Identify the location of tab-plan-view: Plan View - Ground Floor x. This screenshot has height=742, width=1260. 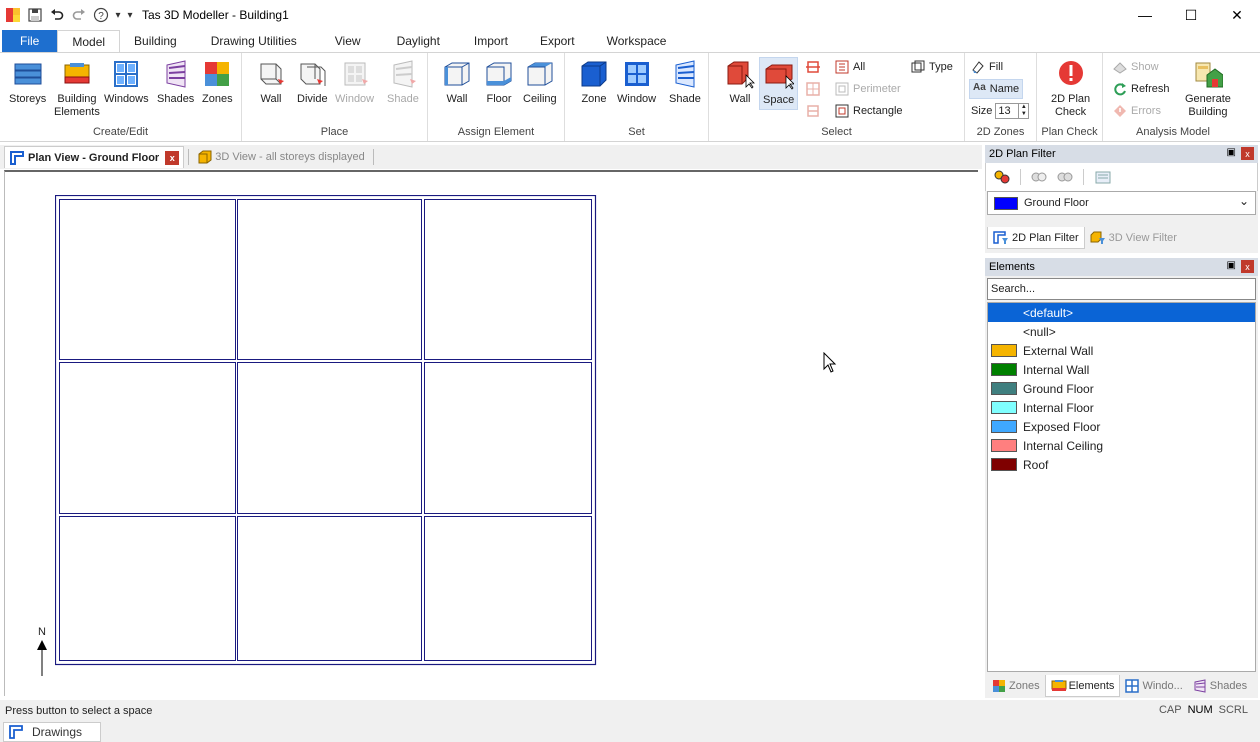
(94, 157).